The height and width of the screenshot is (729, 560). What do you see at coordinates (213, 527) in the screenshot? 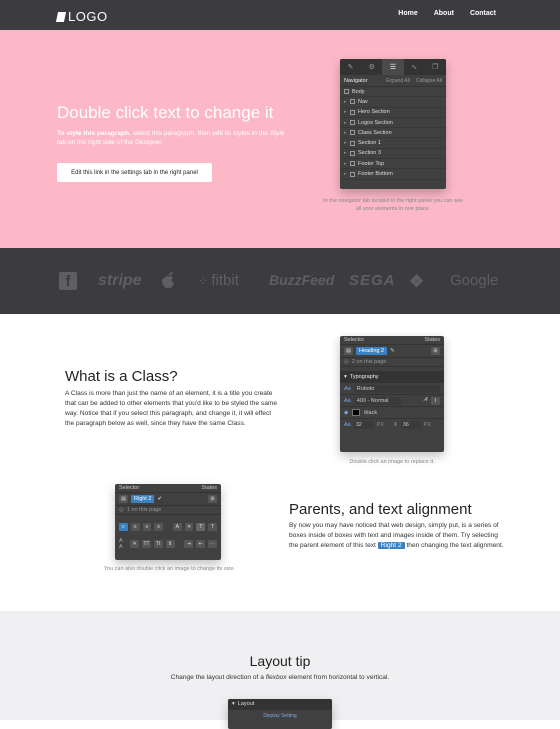
I see `text-case-icon: T` at bounding box center [213, 527].